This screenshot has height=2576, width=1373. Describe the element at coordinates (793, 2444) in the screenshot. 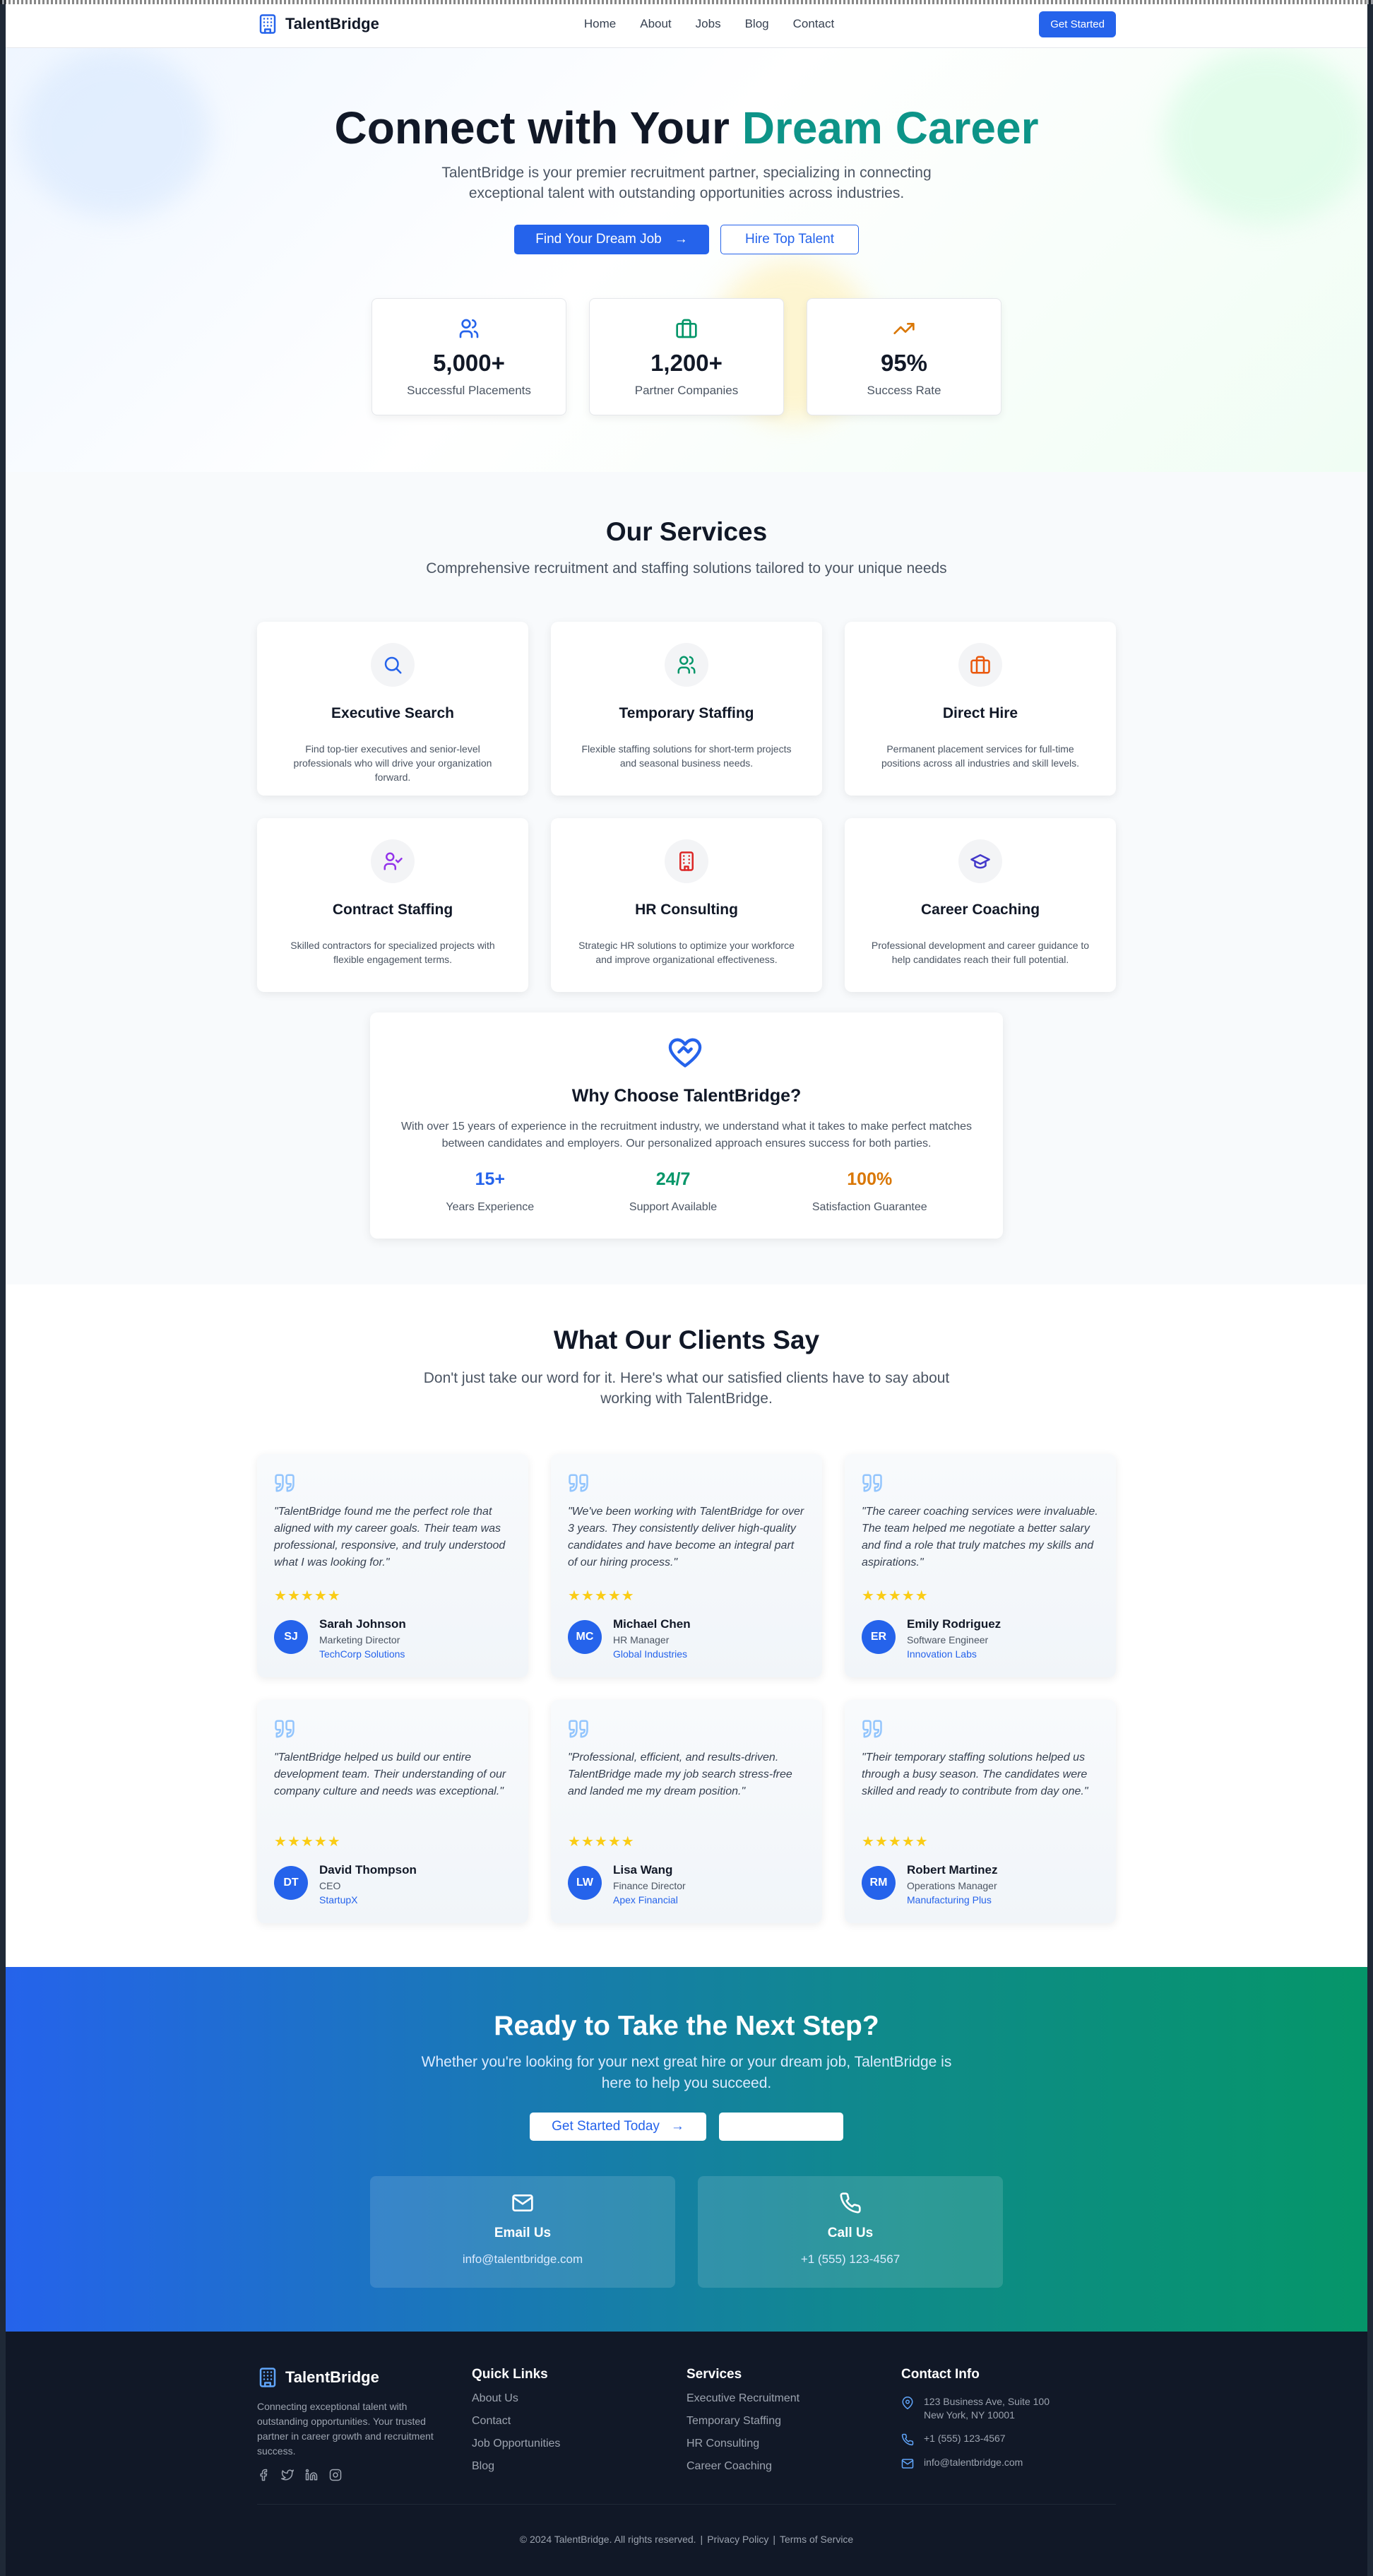

I see `footer-link-hr-consulting: HR Consulting` at that location.